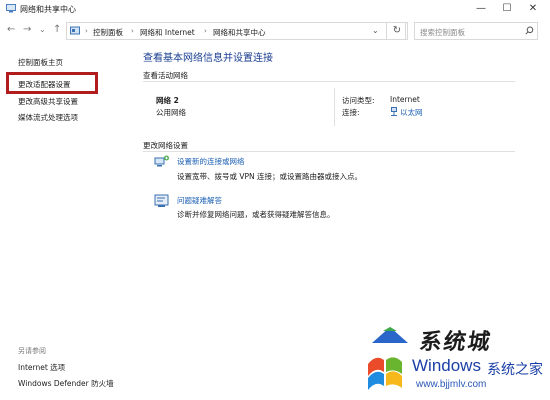  I want to click on watermark-title: 系统城, so click(455, 342).